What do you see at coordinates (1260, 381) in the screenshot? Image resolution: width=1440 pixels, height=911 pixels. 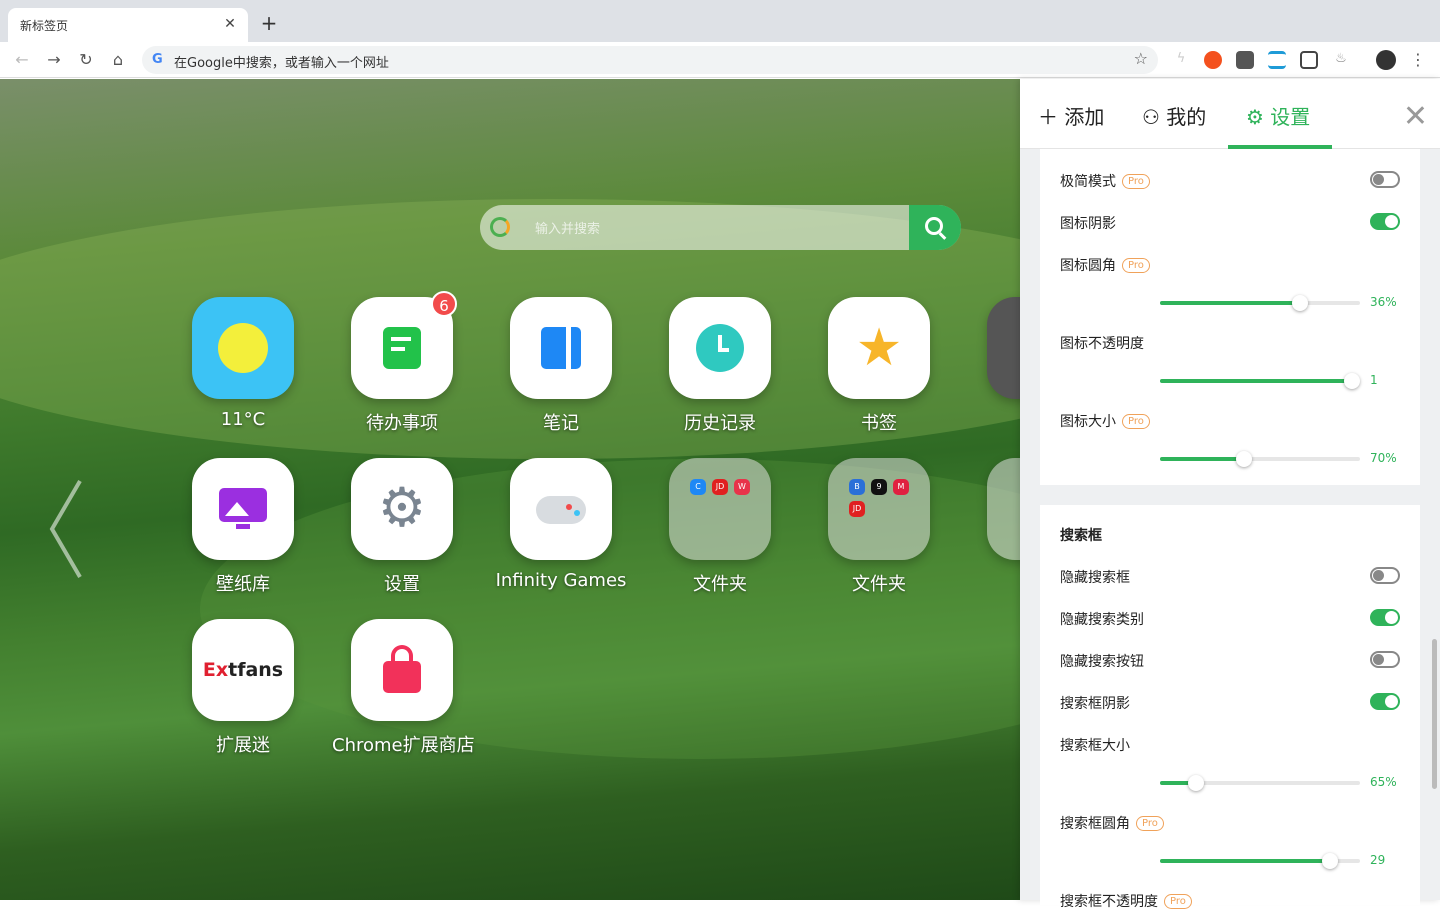 I see `slider-icon-opacity` at bounding box center [1260, 381].